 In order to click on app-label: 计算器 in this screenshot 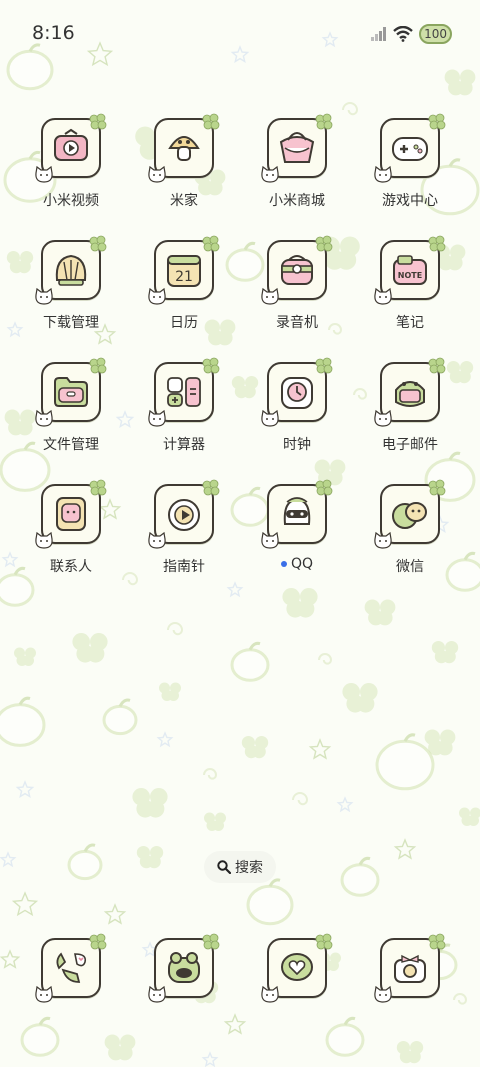, I will do `click(184, 445)`.